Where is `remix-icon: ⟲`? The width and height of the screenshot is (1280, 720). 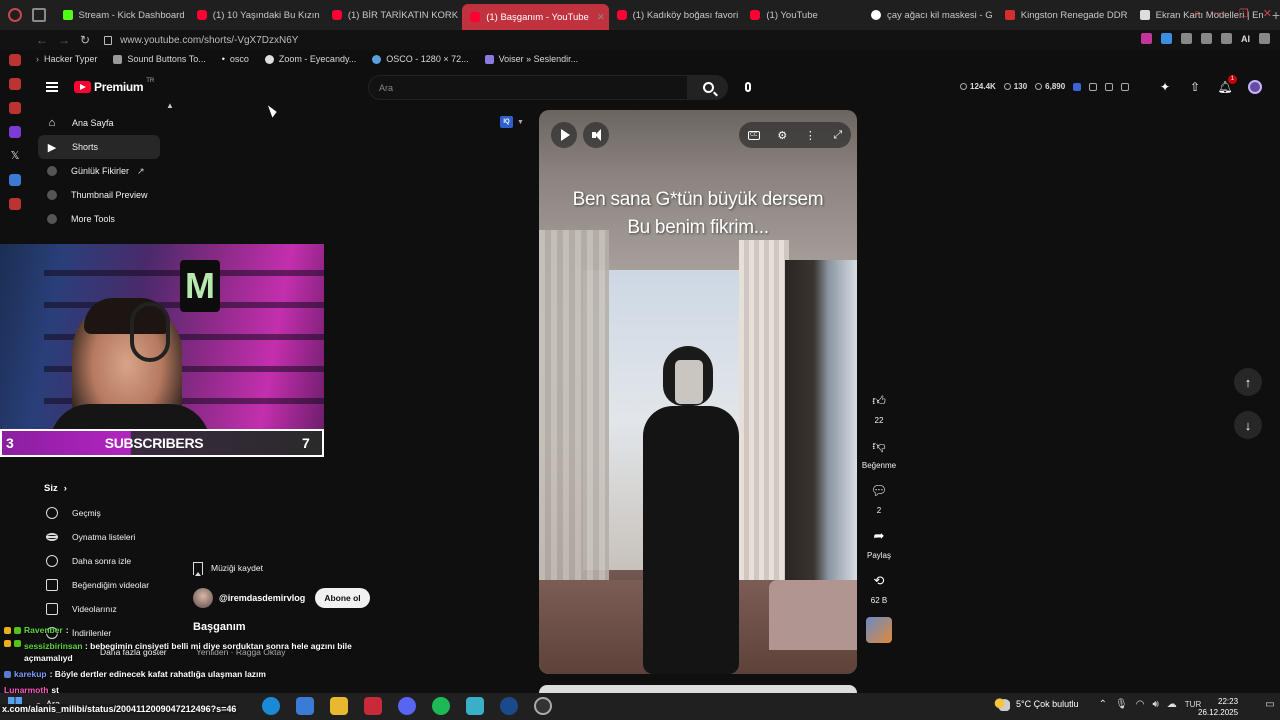 remix-icon: ⟲ is located at coordinates (879, 581).